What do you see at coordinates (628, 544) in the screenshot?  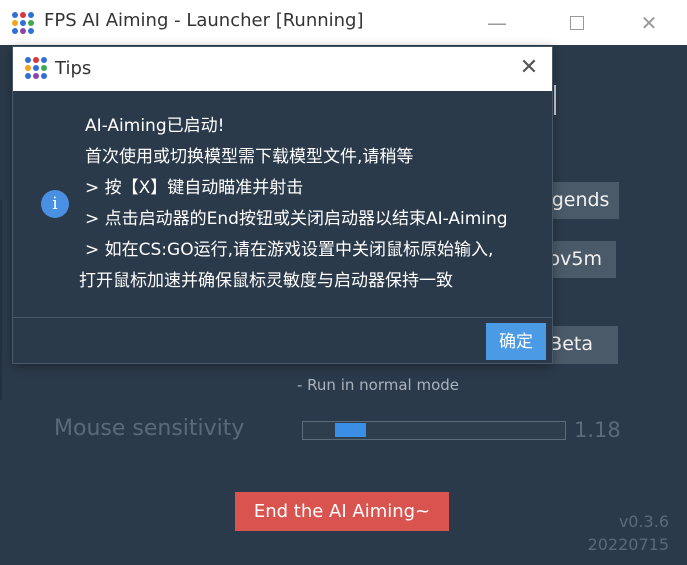 I see `build-date-label: 20220715` at bounding box center [628, 544].